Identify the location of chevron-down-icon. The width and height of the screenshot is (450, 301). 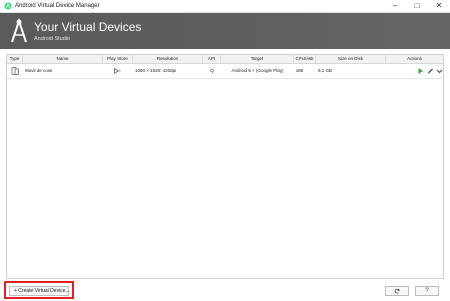
(439, 71).